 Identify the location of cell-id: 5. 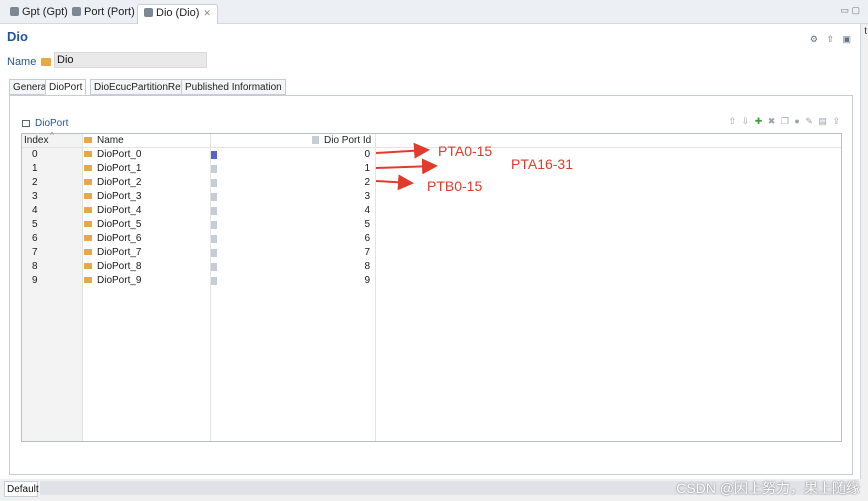
(367, 224).